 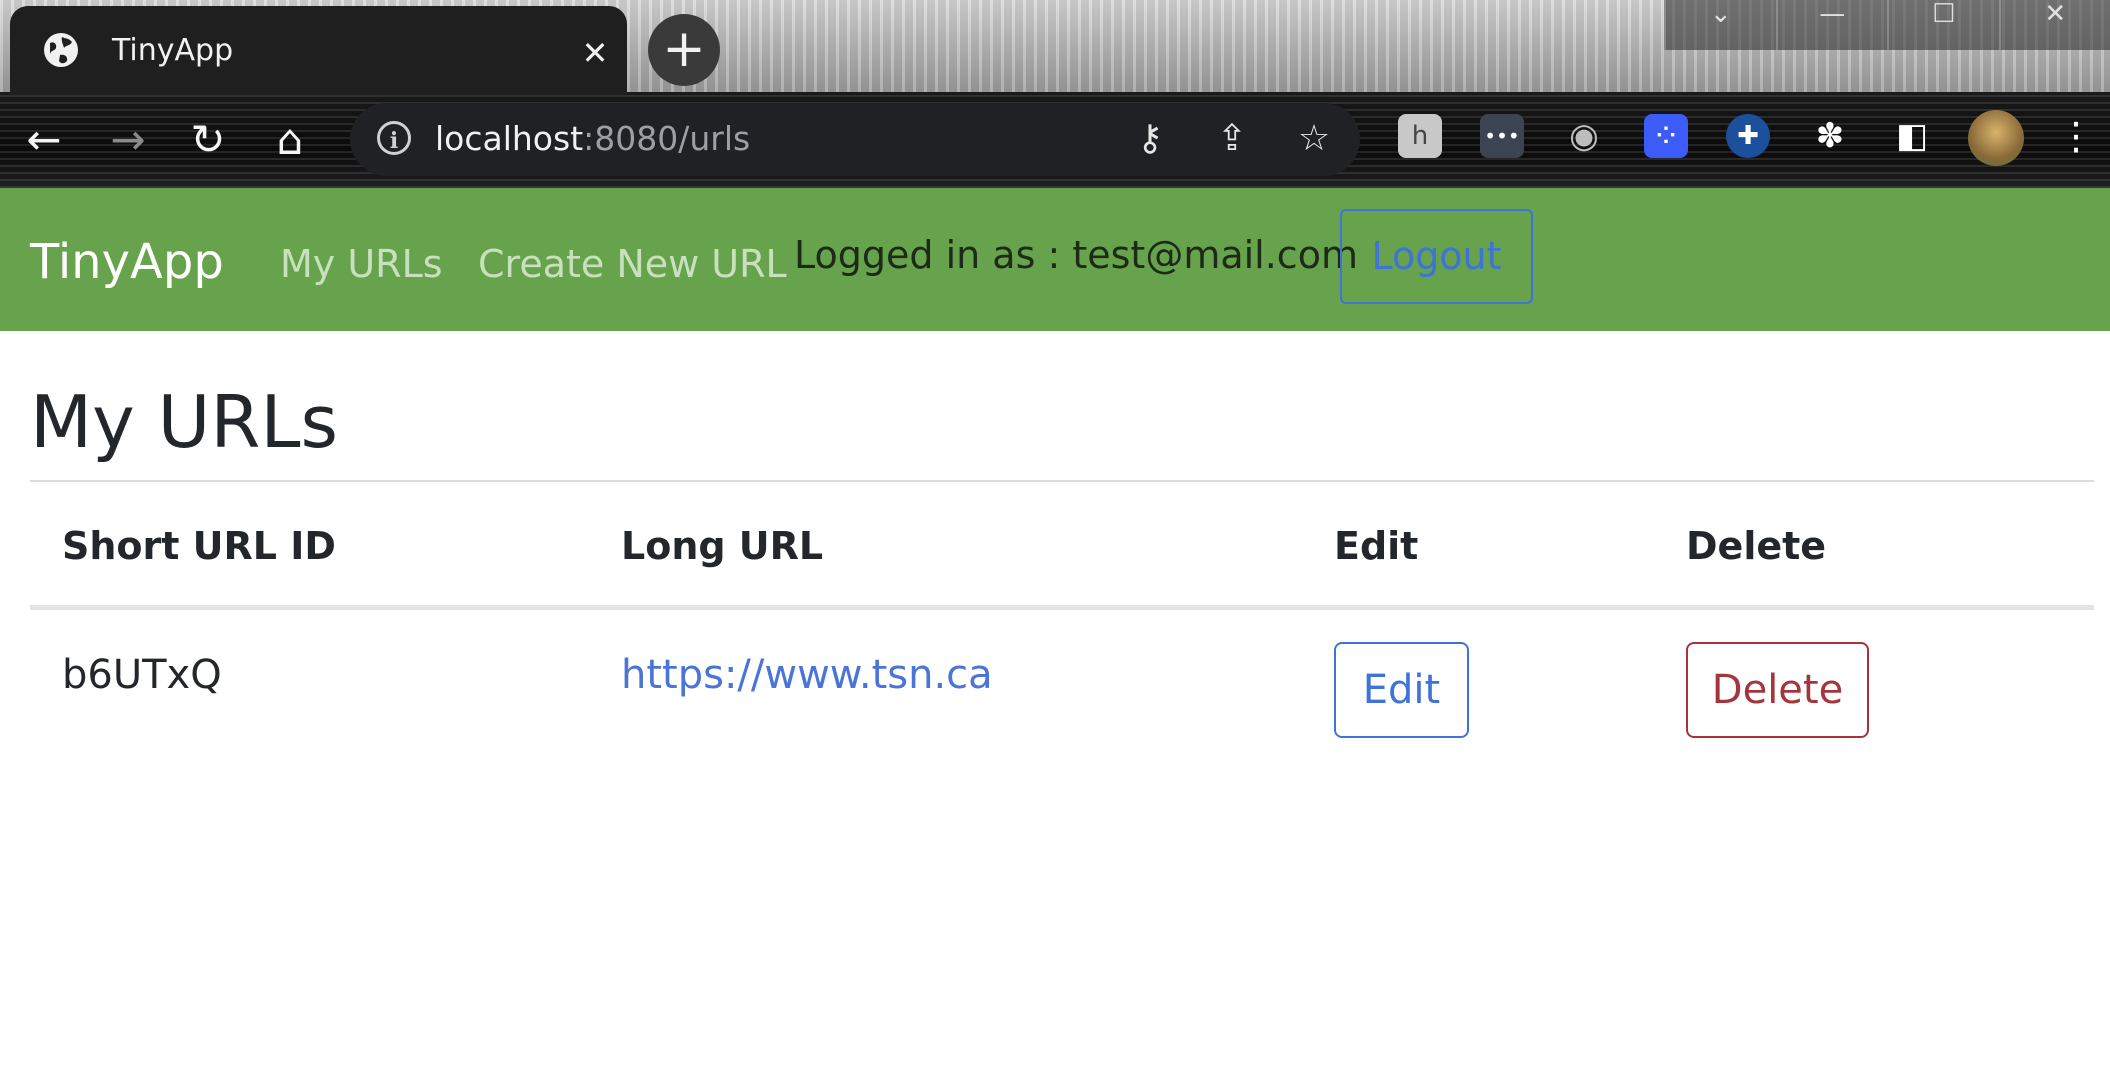 What do you see at coordinates (127, 262) in the screenshot?
I see `brand-logo: TinyApp` at bounding box center [127, 262].